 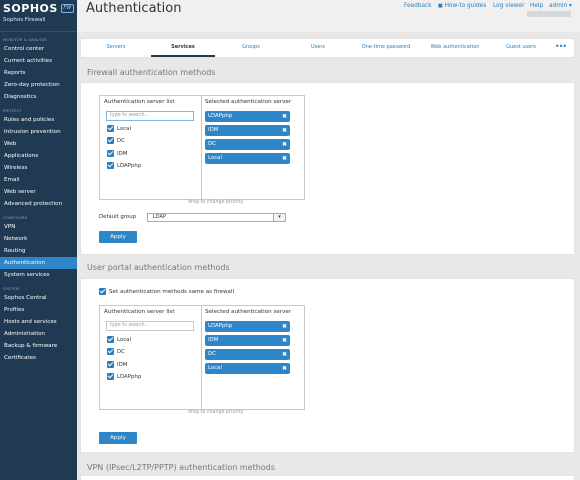 What do you see at coordinates (38, 322) in the screenshot?
I see `sidebar-item-hosts-and-services: Hosts and services` at bounding box center [38, 322].